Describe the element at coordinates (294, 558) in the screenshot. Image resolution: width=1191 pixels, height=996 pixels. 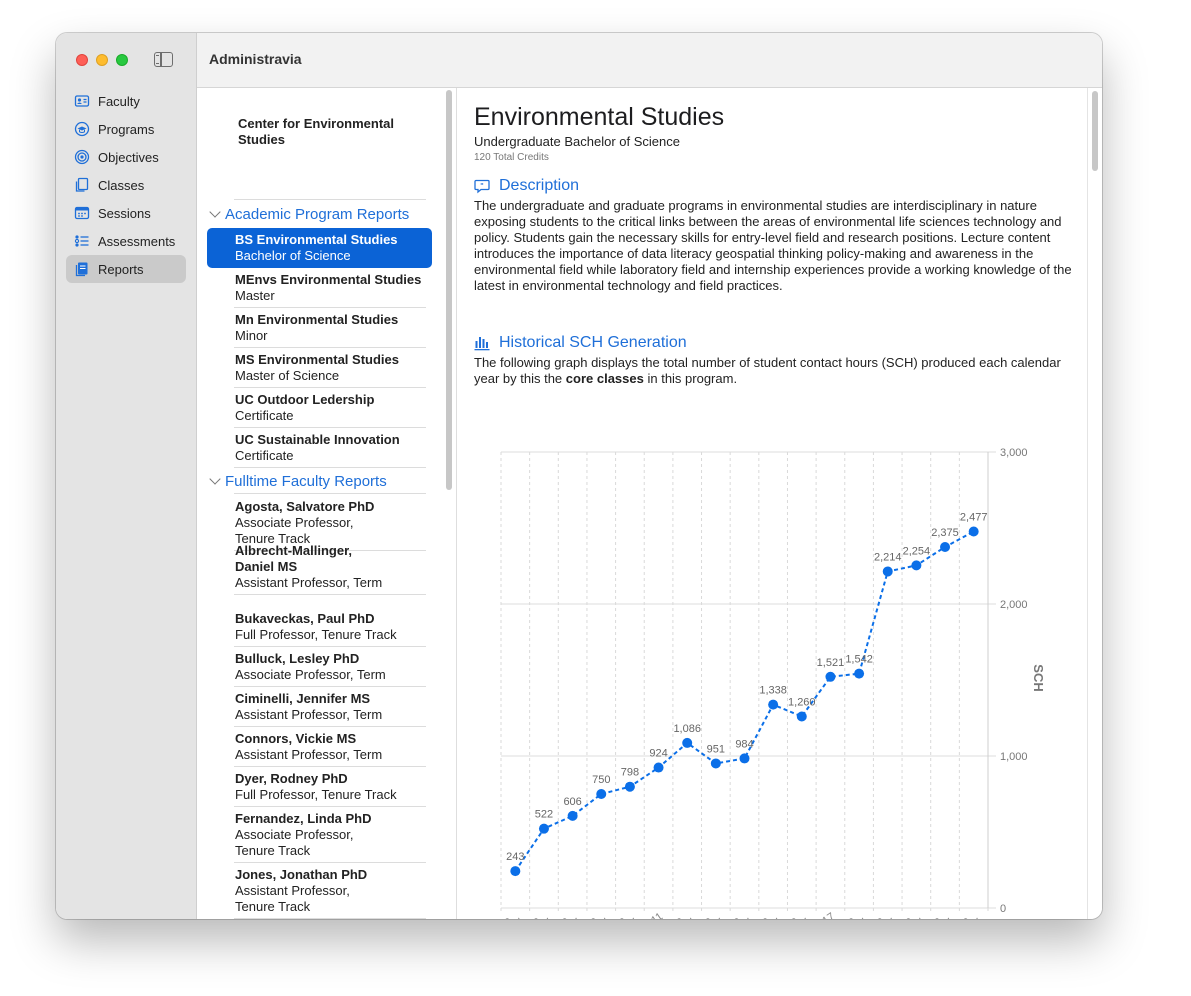
I see `report-title: Albrecht-Mallinger, Daniel MS` at that location.